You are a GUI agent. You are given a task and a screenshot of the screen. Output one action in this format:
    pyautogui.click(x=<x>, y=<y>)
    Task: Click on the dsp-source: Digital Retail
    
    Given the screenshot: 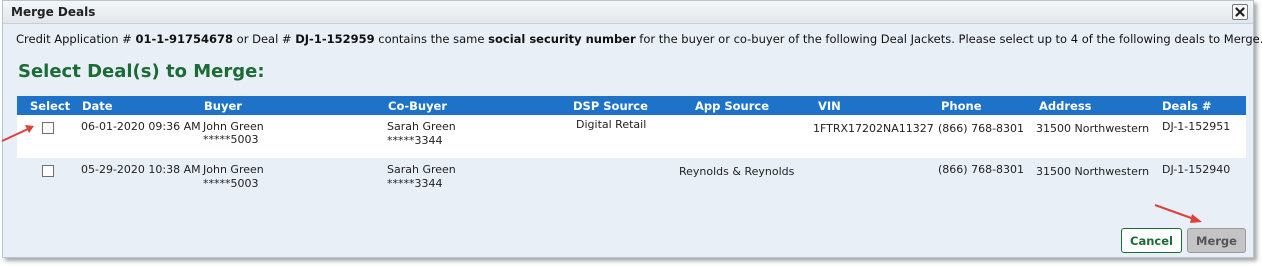 What is the action you would take?
    pyautogui.click(x=611, y=124)
    